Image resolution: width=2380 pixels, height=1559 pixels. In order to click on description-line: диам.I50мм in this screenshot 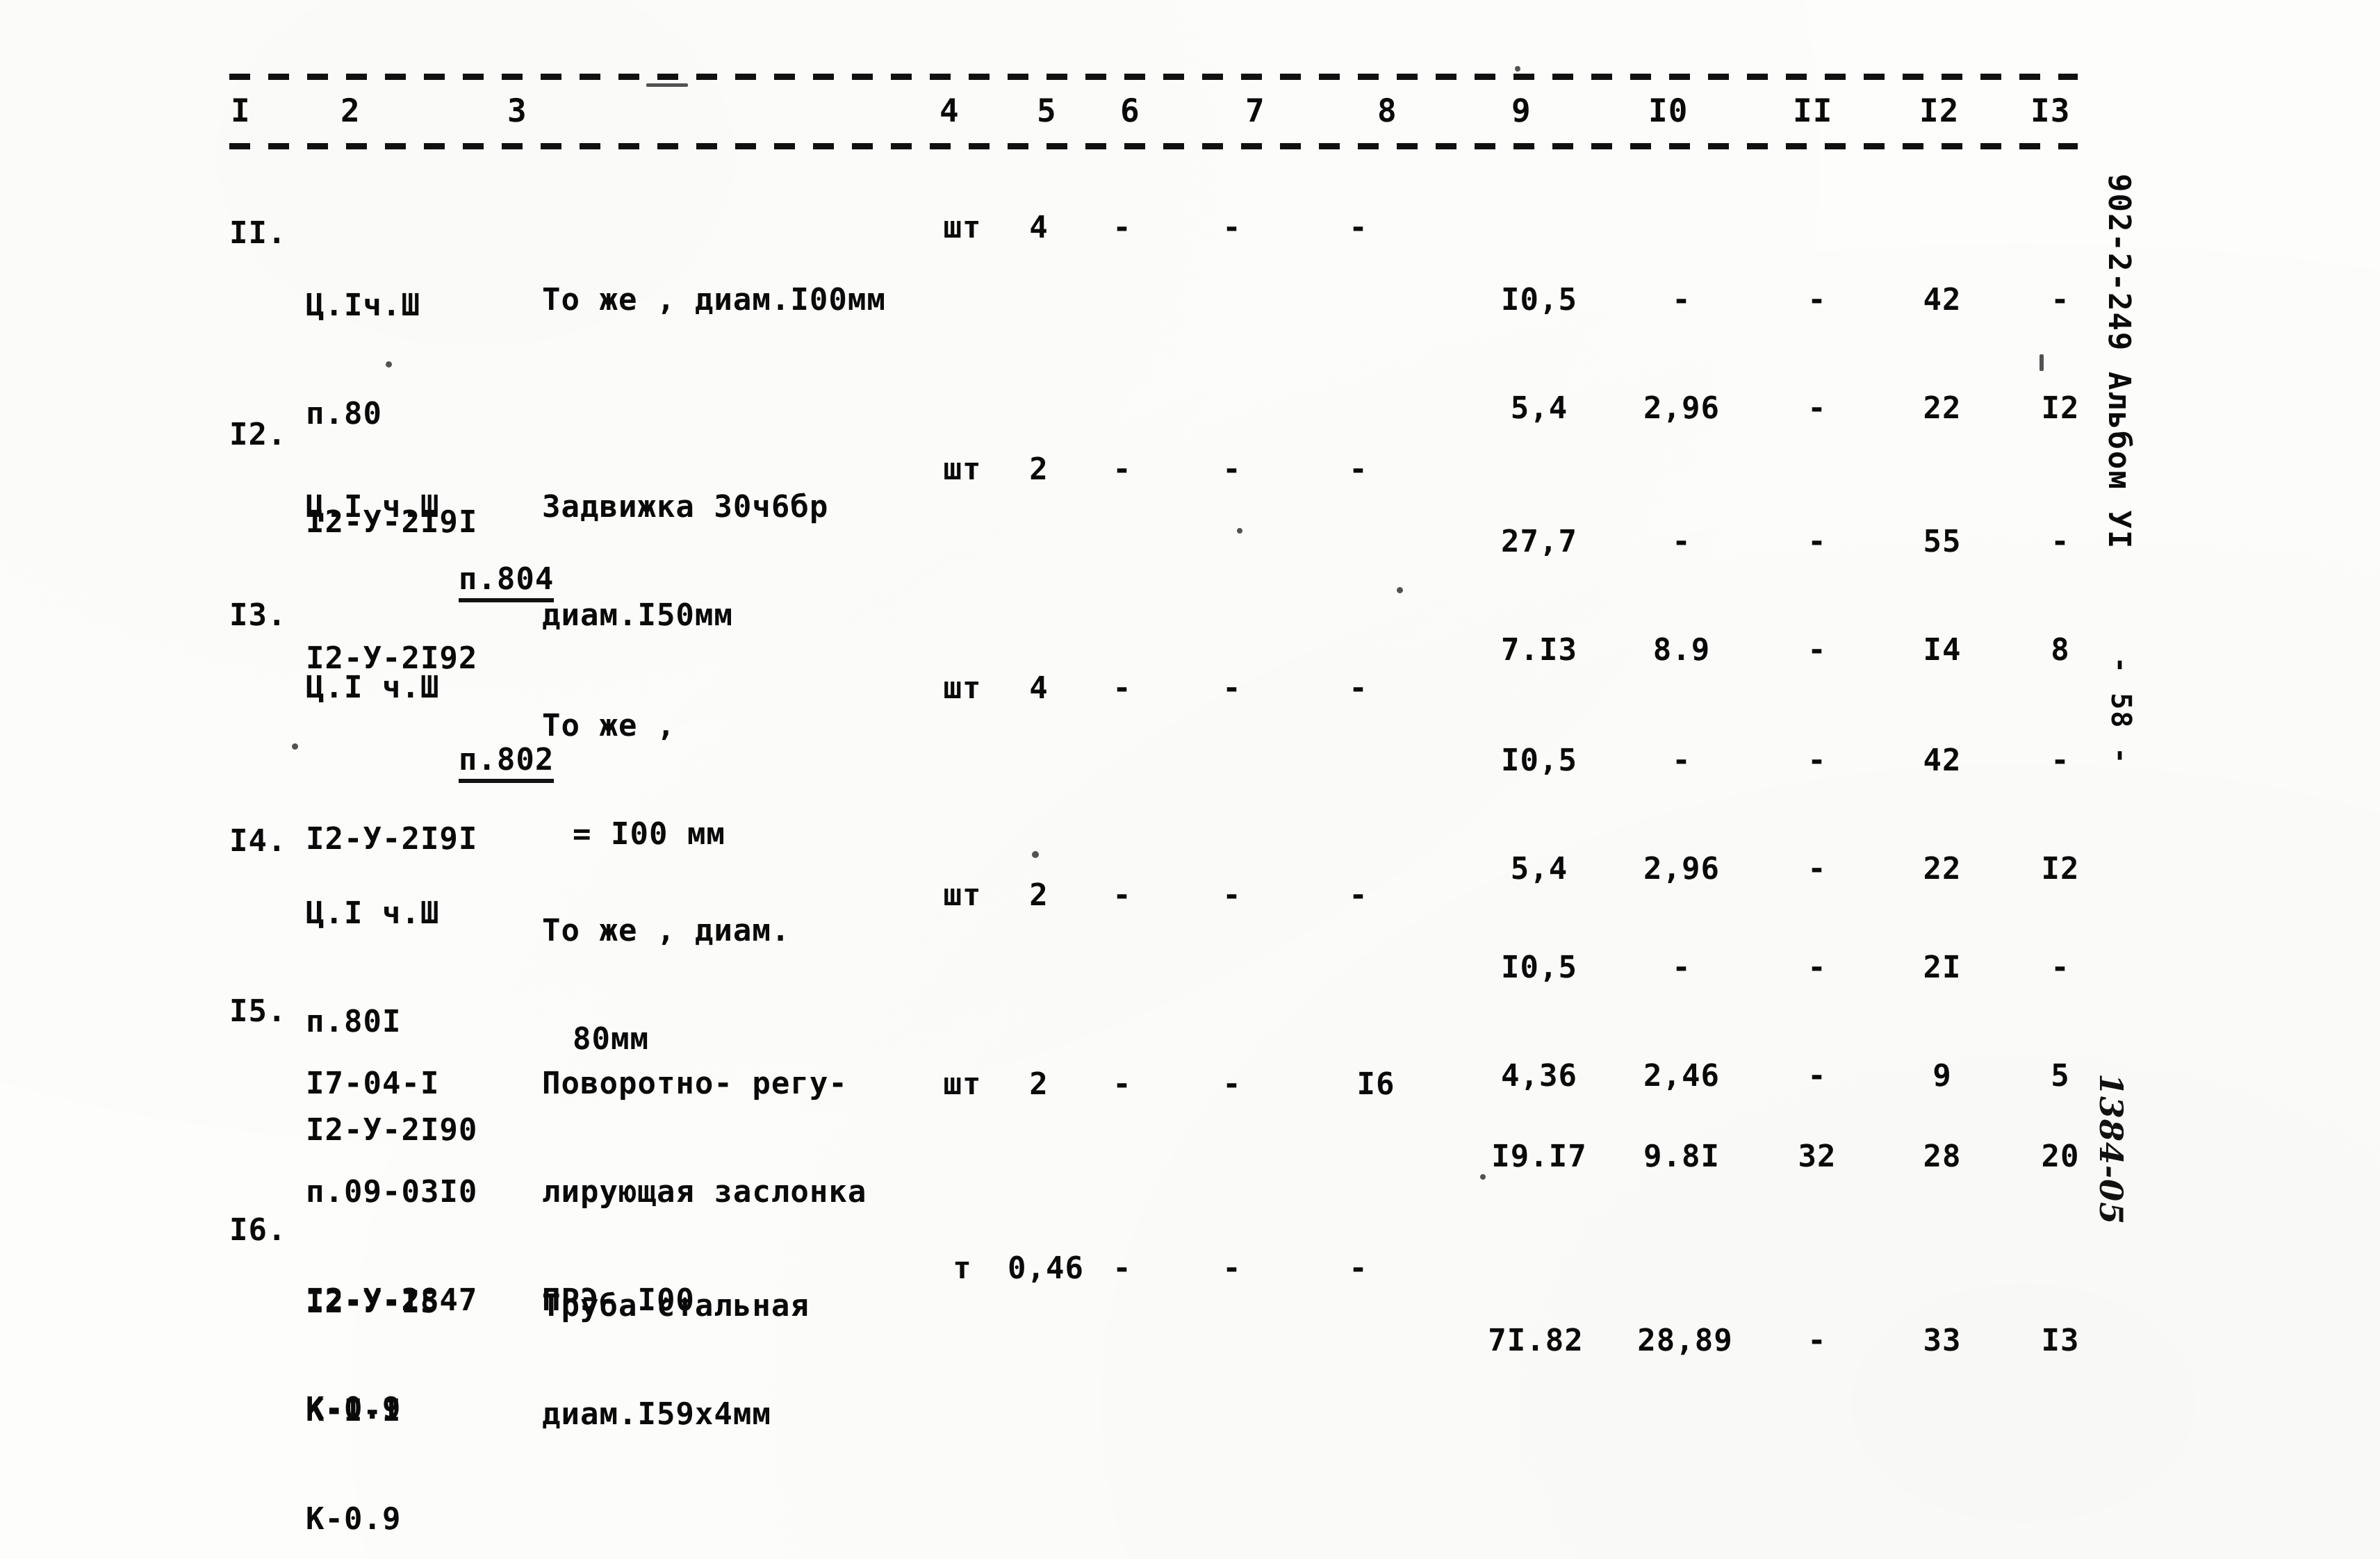, I will do `click(637, 615)`.